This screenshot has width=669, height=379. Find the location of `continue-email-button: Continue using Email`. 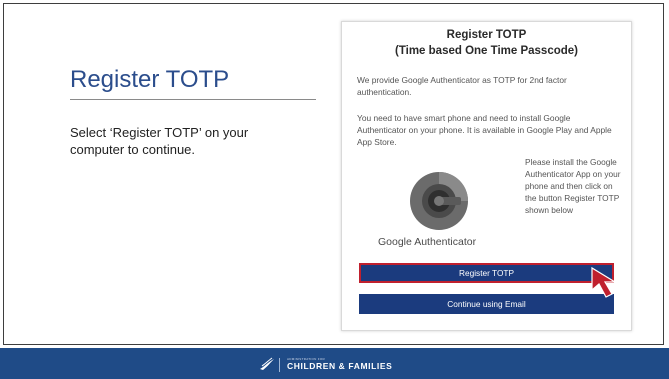

continue-email-button: Continue using Email is located at coordinates (486, 304).